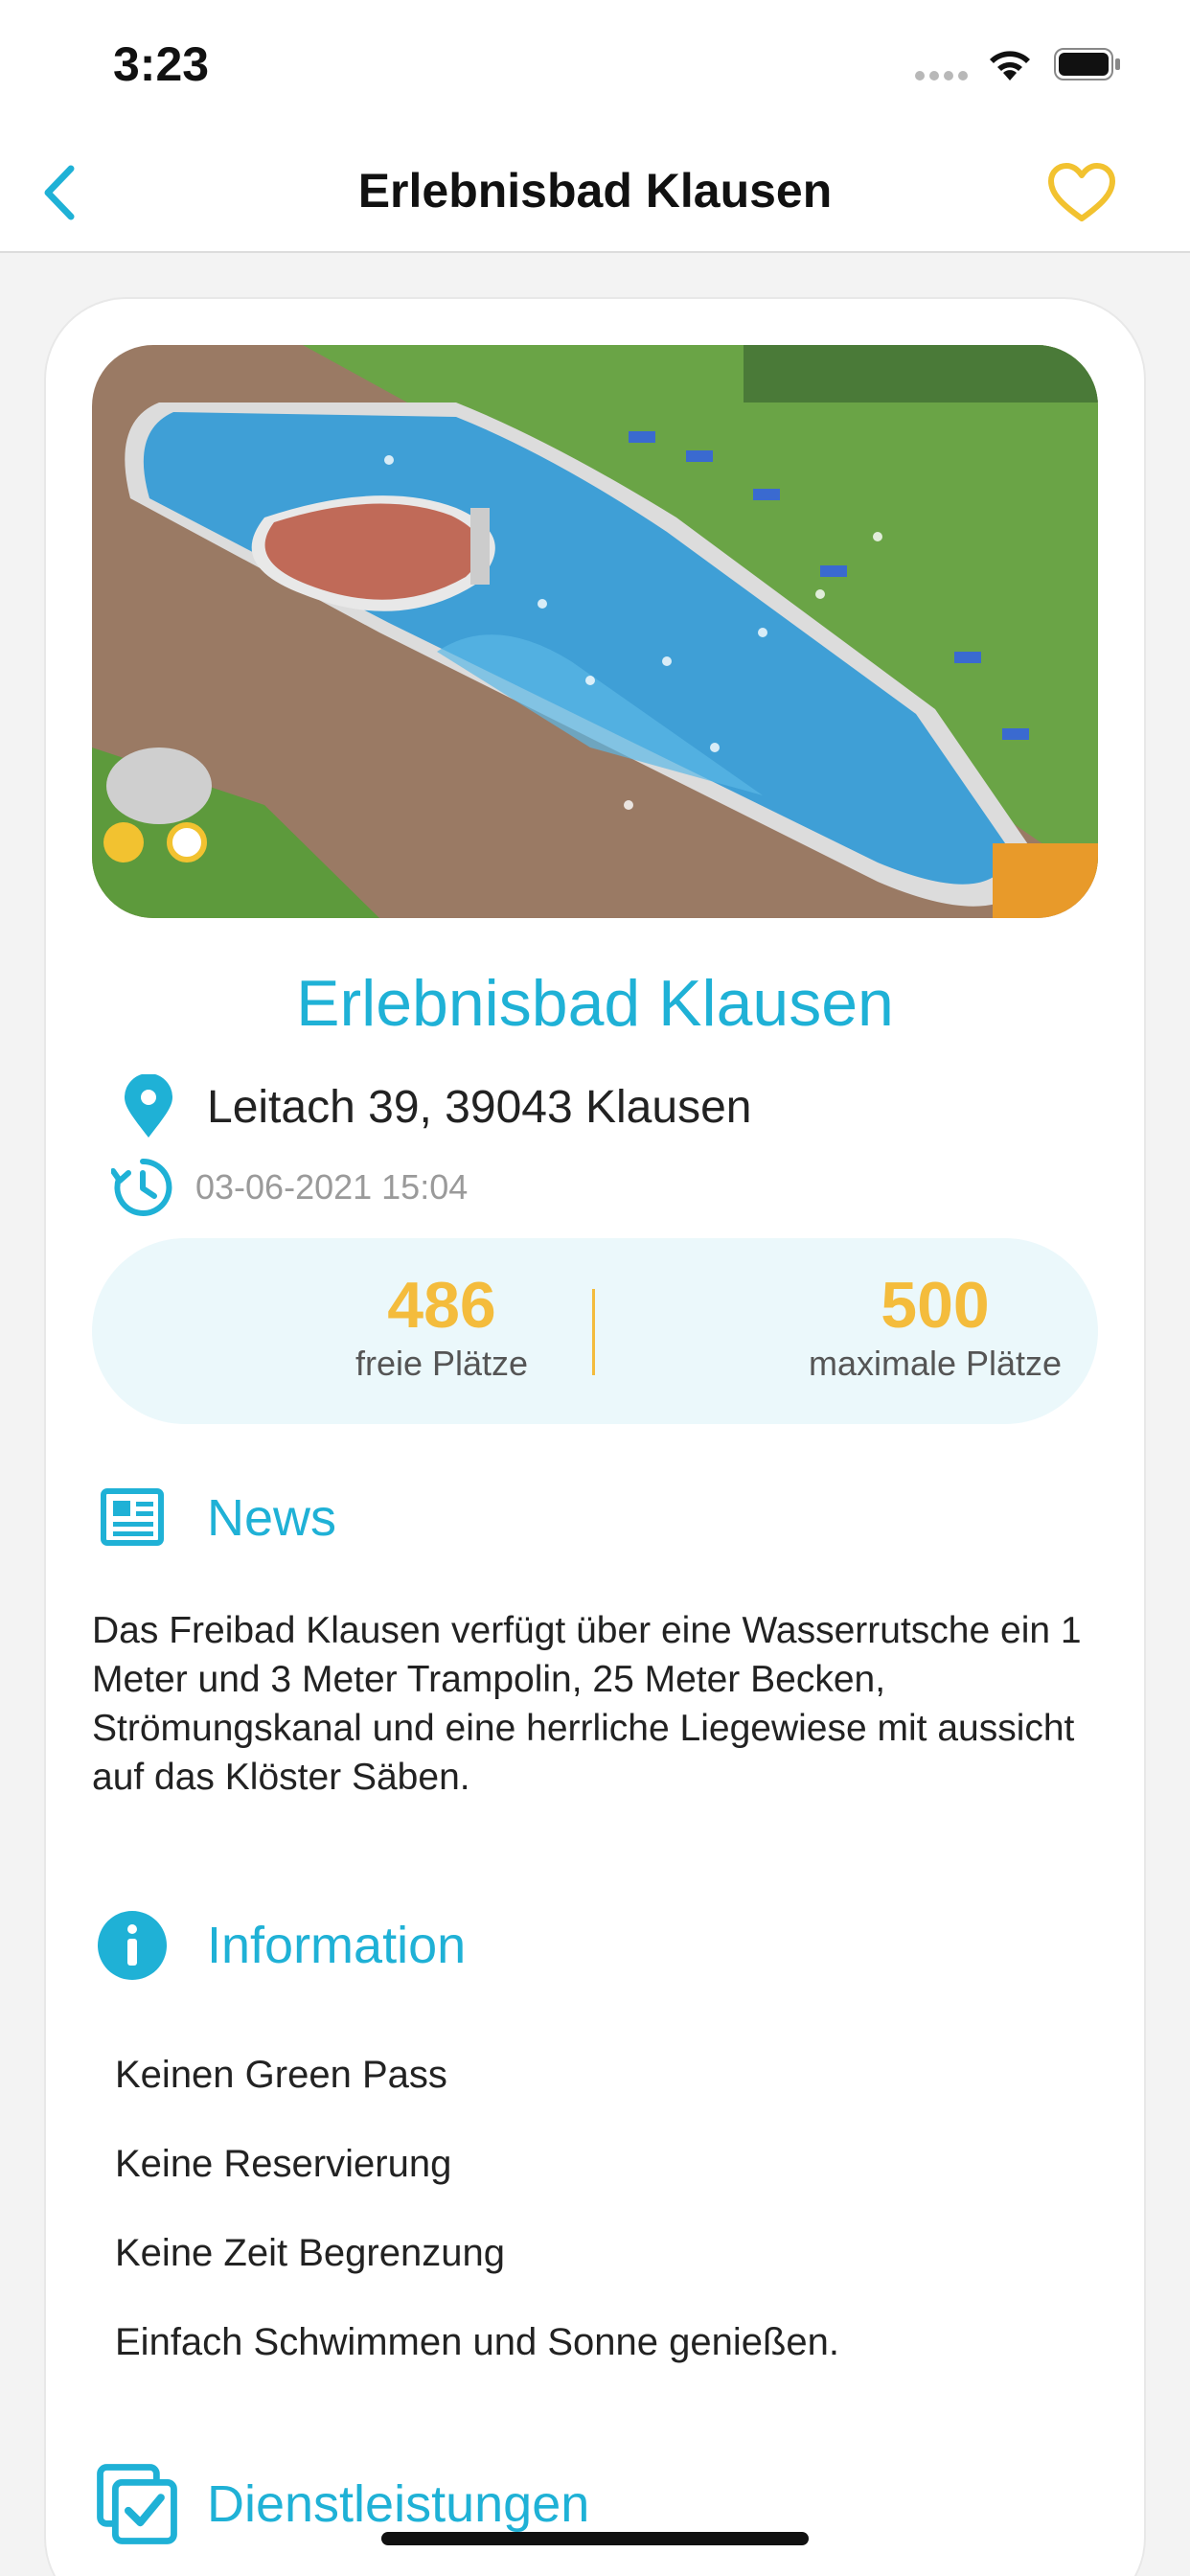 The image size is (1190, 2576). I want to click on capacity-divider, so click(593, 1332).